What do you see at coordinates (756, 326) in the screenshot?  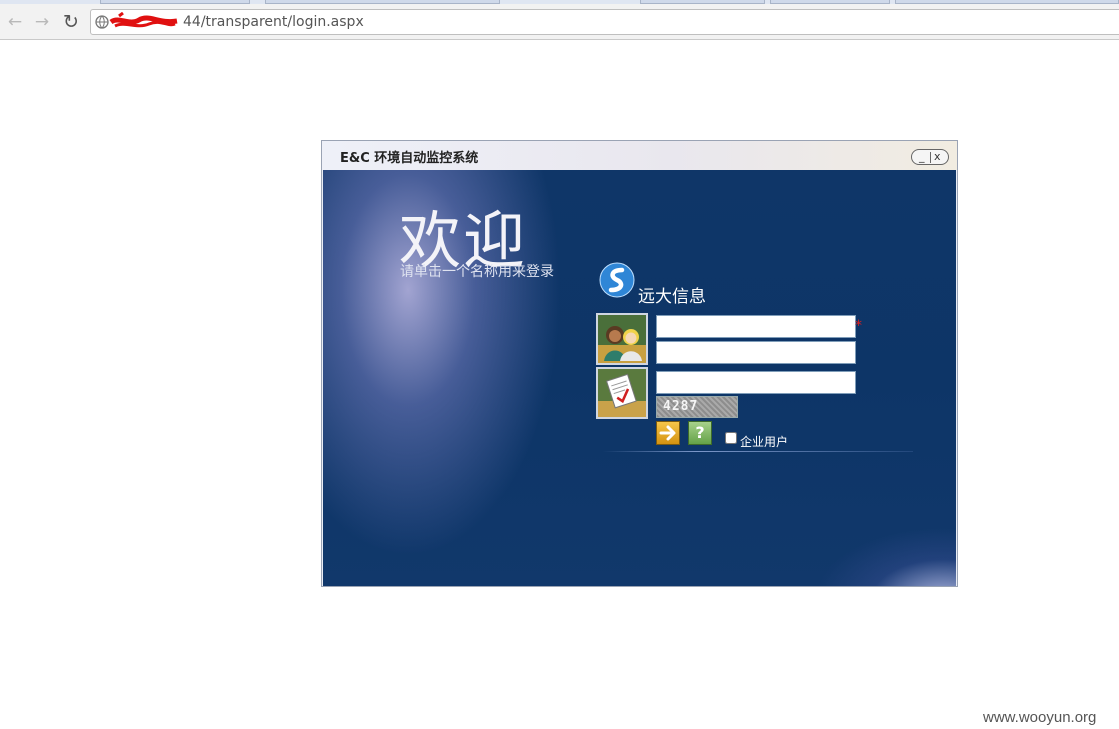 I see `username-field` at bounding box center [756, 326].